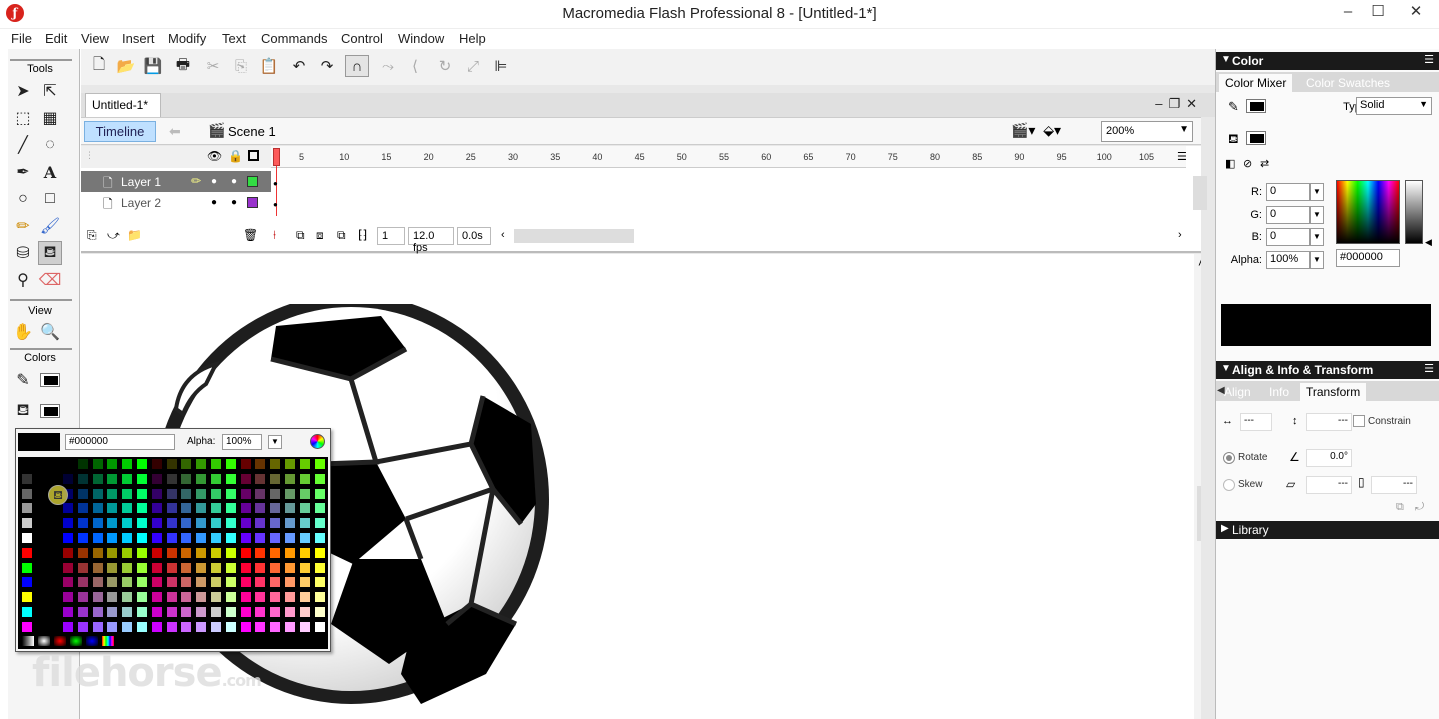  Describe the element at coordinates (299, 66) in the screenshot. I see `undo-icon: ↶` at that location.